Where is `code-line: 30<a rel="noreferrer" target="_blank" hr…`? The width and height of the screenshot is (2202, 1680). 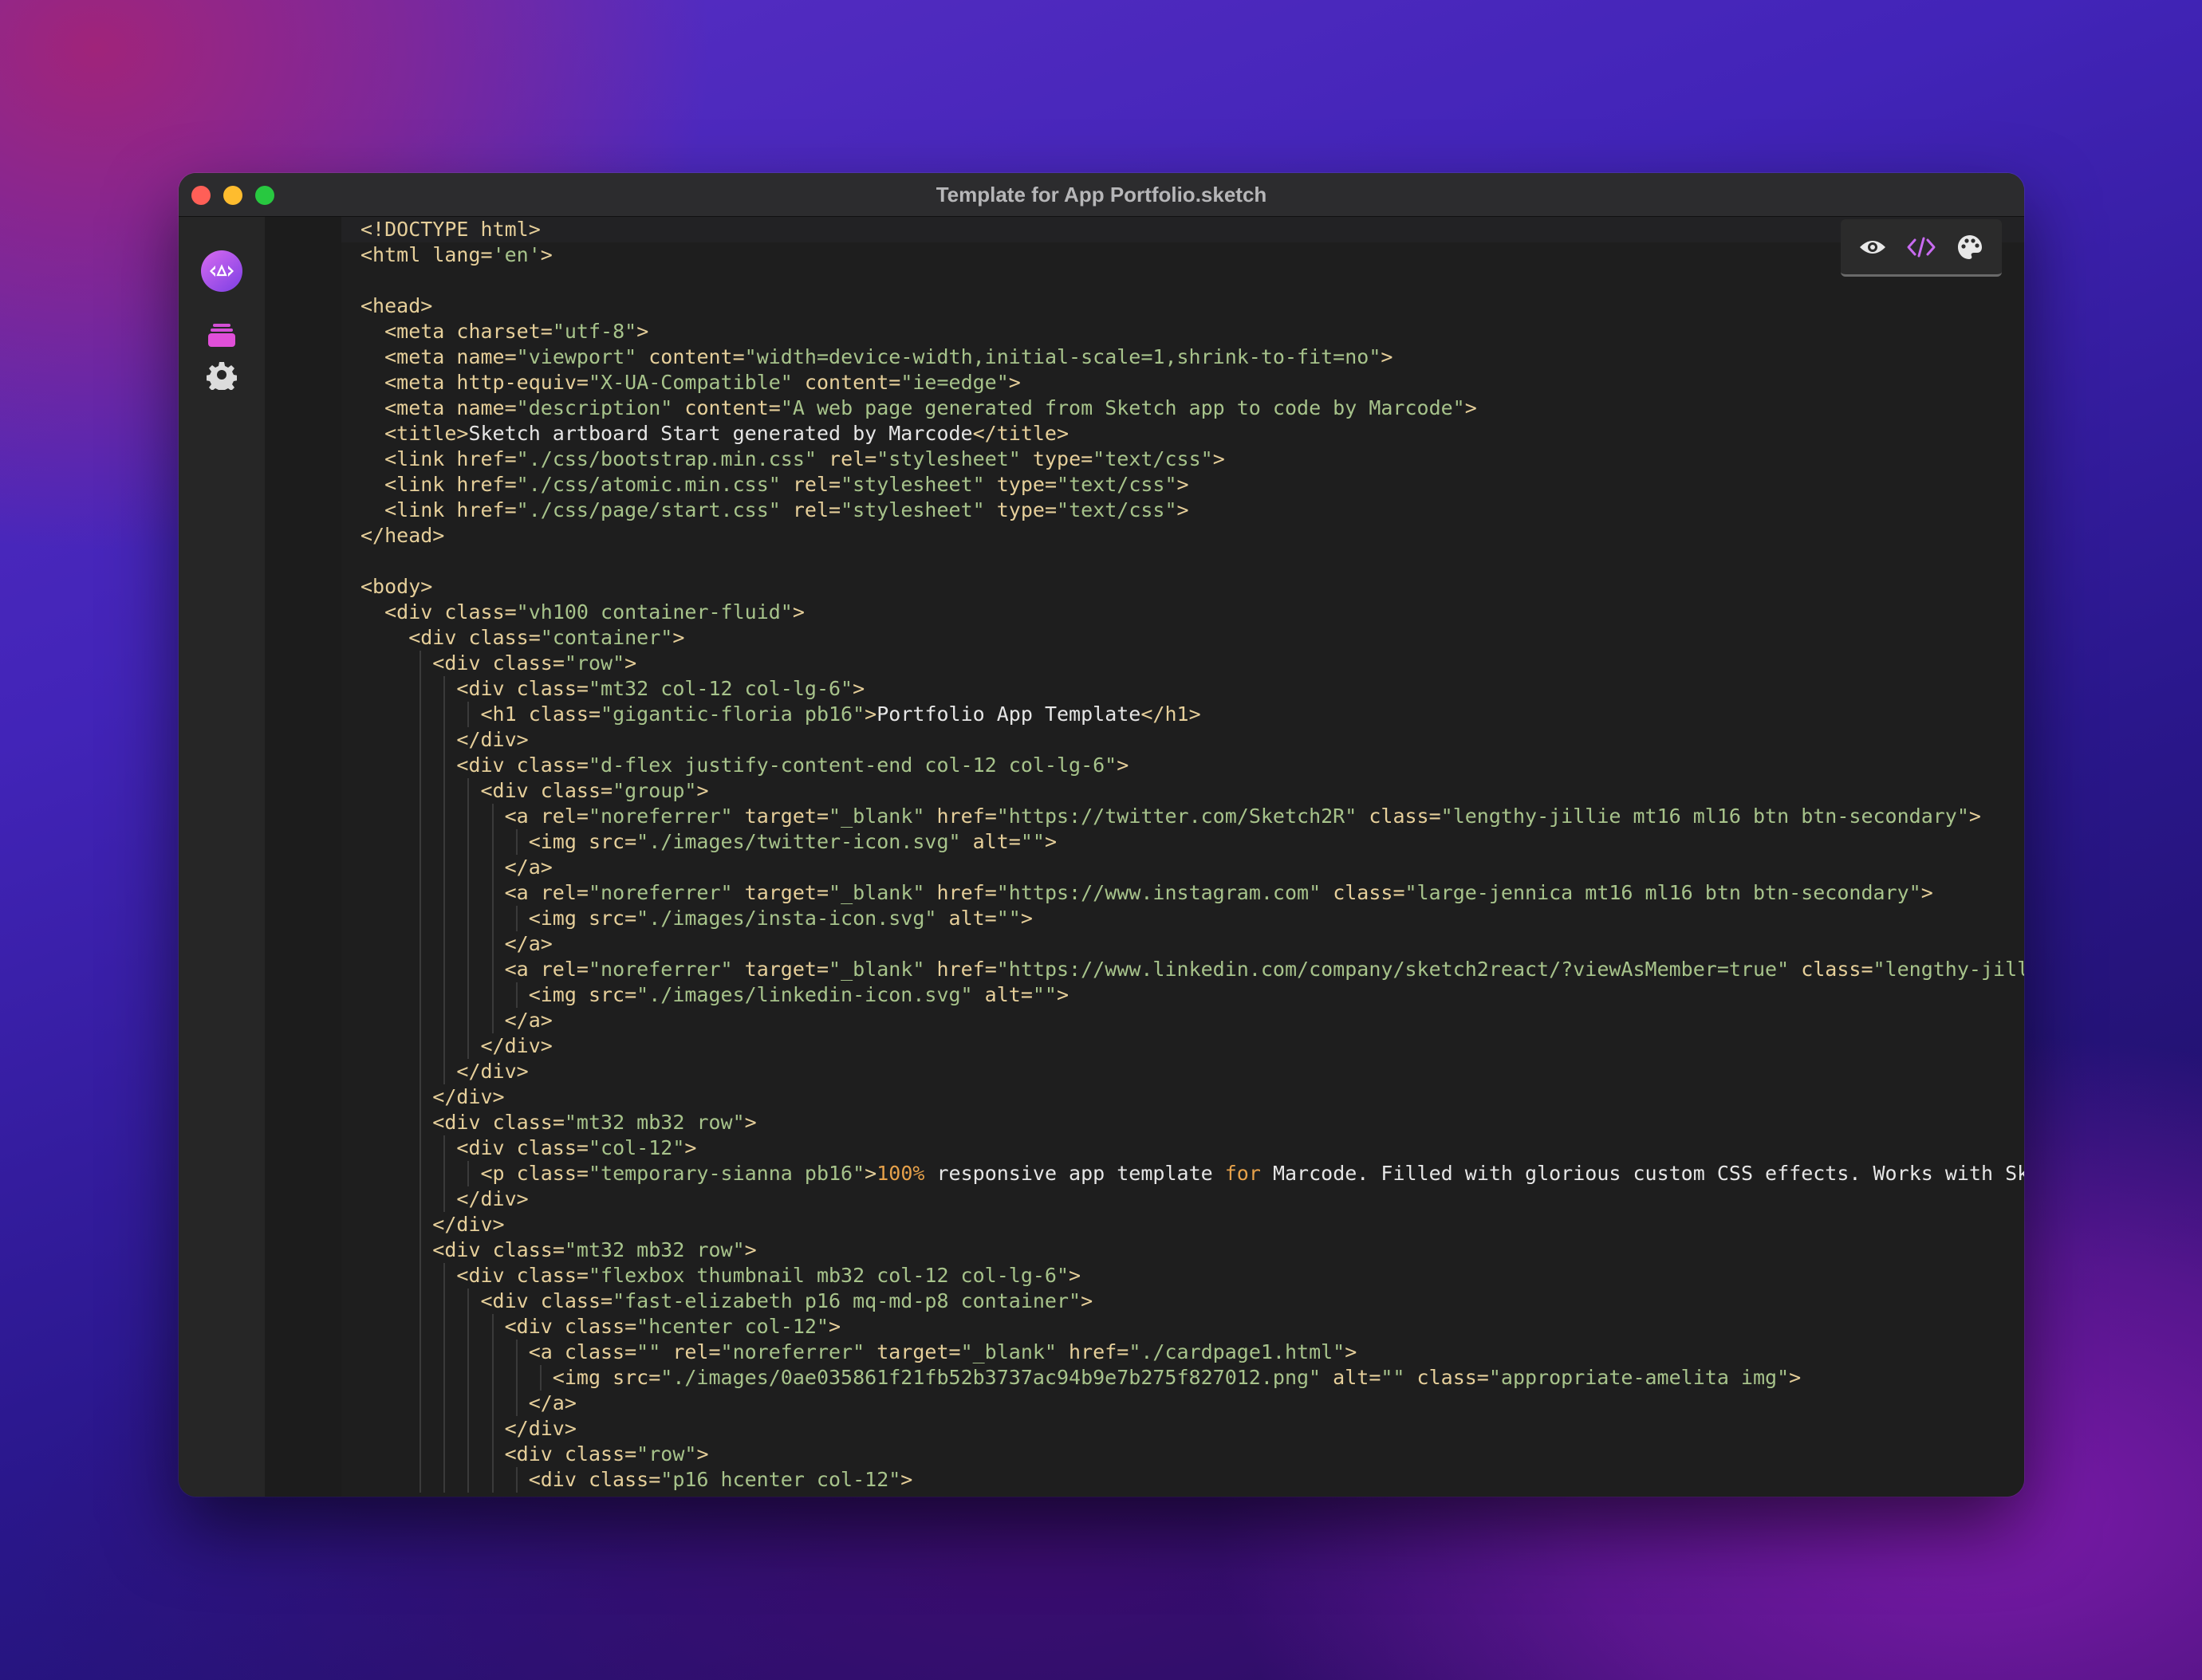
code-line: 30<a rel="noreferrer" target="_blank" hr… is located at coordinates (1182, 969).